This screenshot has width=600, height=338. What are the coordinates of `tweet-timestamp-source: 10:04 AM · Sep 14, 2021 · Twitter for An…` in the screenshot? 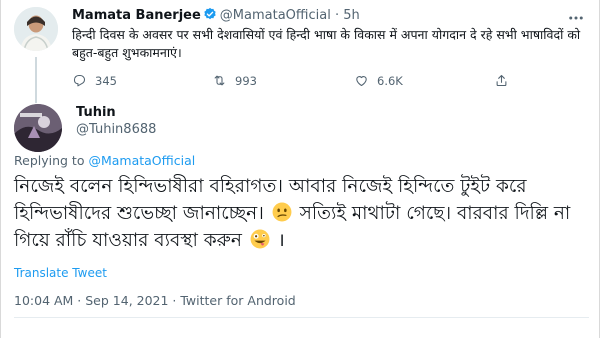 It's located at (155, 301).